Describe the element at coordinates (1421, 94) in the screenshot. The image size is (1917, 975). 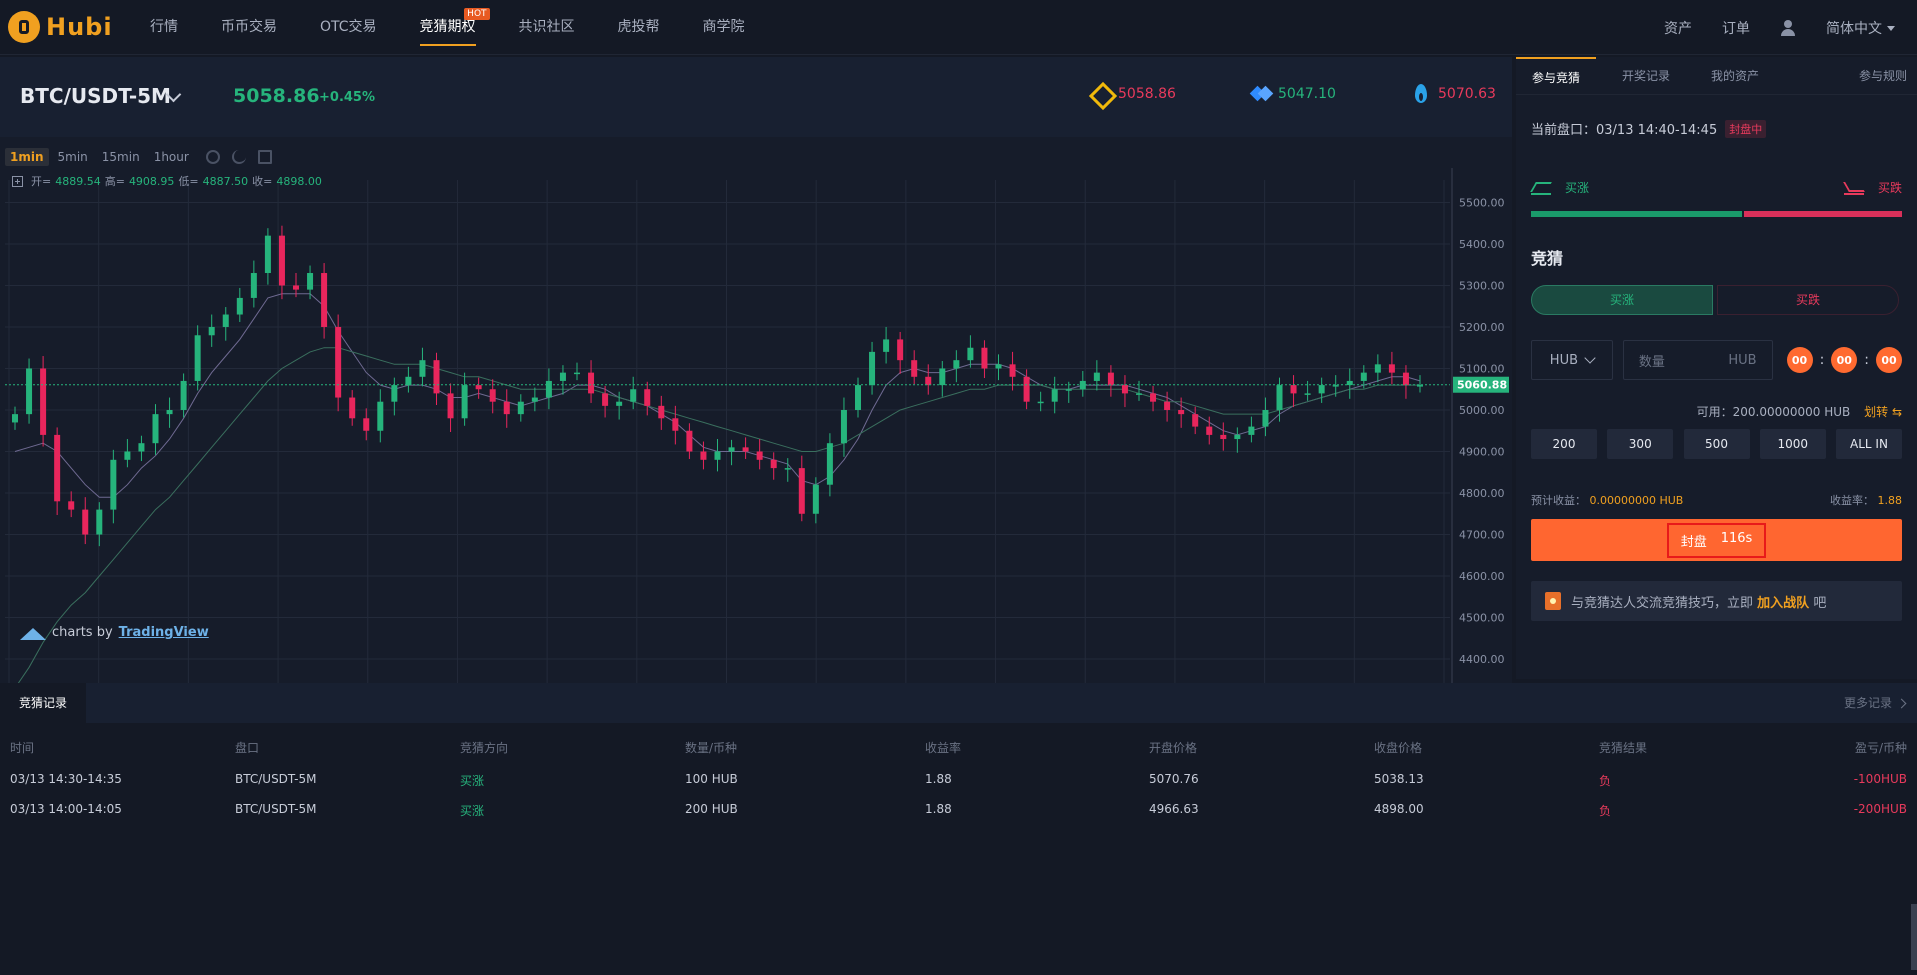
I see `huobi-icon` at that location.